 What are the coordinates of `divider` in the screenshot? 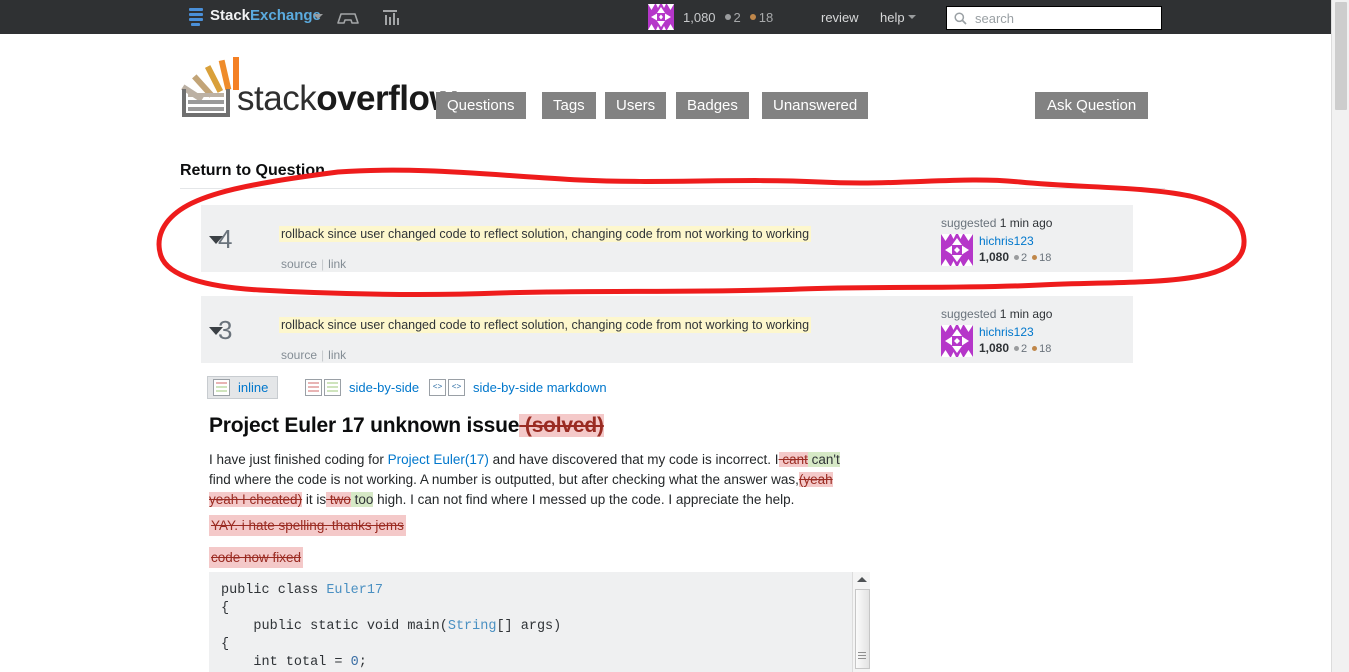 It's located at (672, 188).